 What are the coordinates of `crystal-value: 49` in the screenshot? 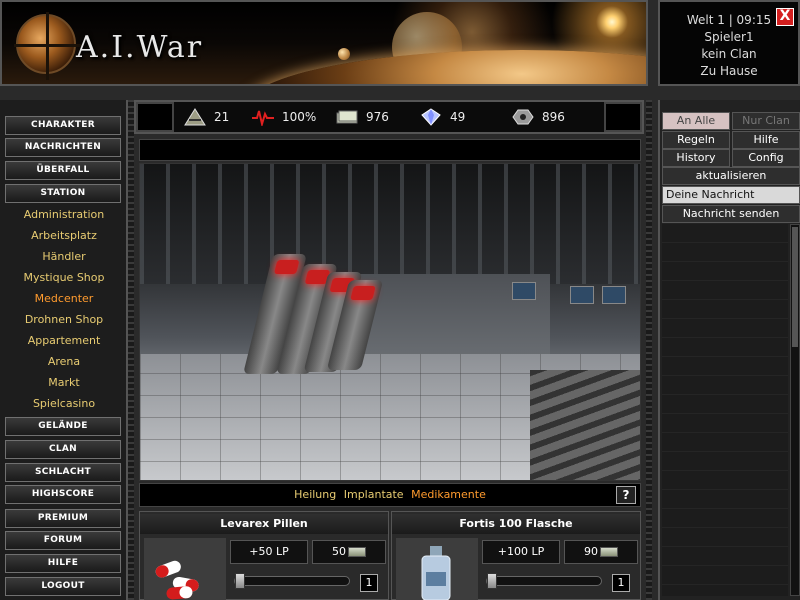 It's located at (458, 117).